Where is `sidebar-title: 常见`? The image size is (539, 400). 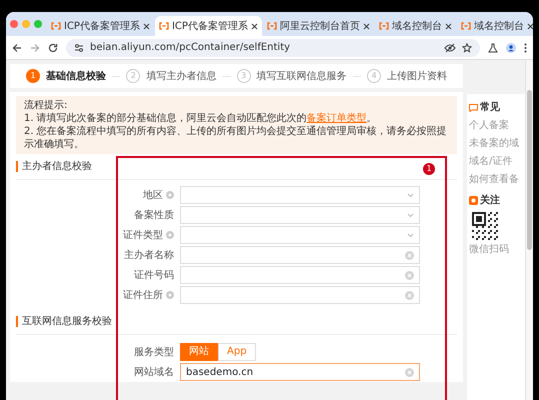
sidebar-title: 常见 is located at coordinates (490, 107).